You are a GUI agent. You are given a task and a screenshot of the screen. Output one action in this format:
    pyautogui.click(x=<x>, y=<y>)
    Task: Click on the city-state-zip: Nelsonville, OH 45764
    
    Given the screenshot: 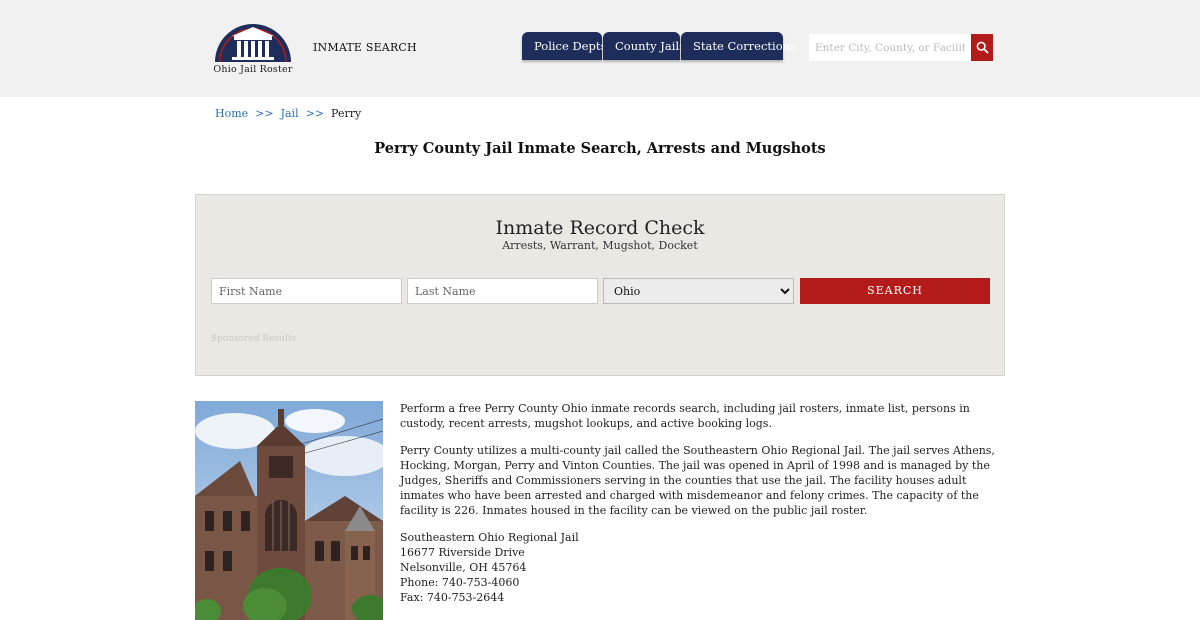 What is the action you would take?
    pyautogui.click(x=463, y=567)
    